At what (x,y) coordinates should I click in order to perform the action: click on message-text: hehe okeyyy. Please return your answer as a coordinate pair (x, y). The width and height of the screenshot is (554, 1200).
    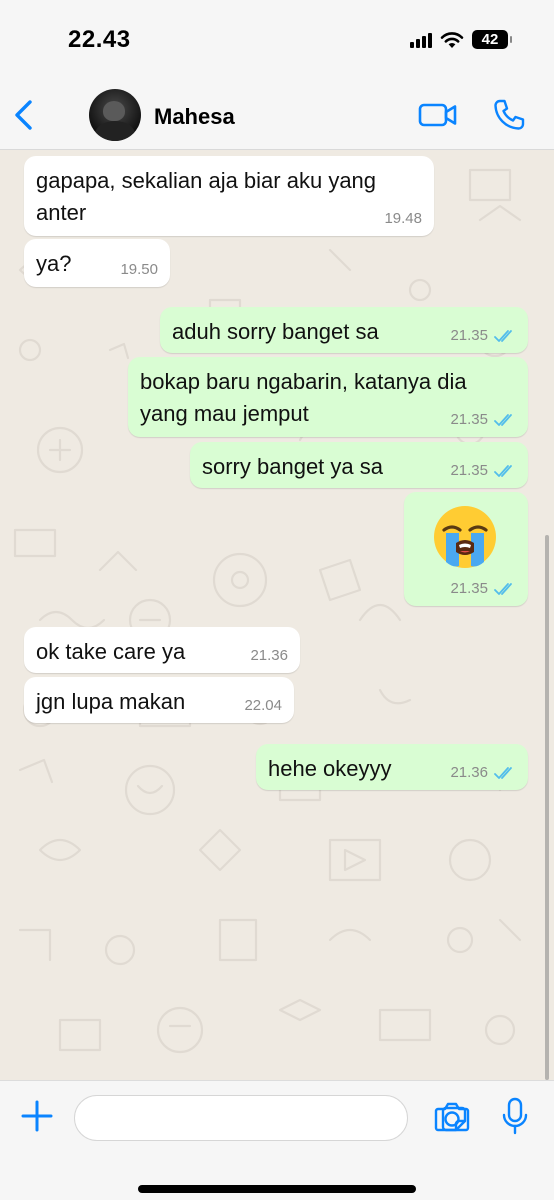
    Looking at the image, I should click on (330, 769).